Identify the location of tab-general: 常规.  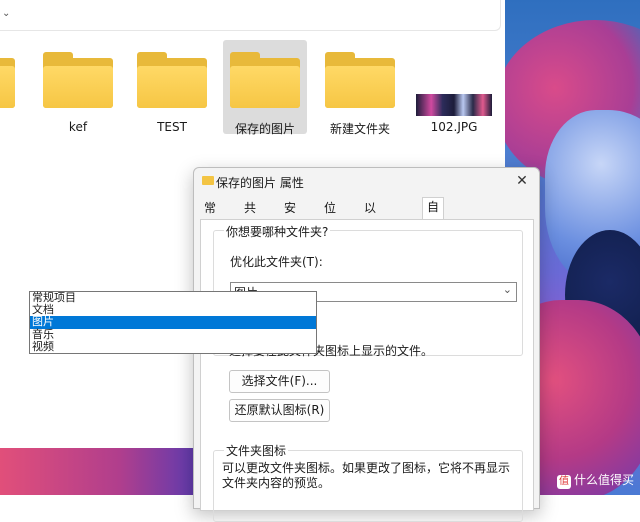
(210, 216).